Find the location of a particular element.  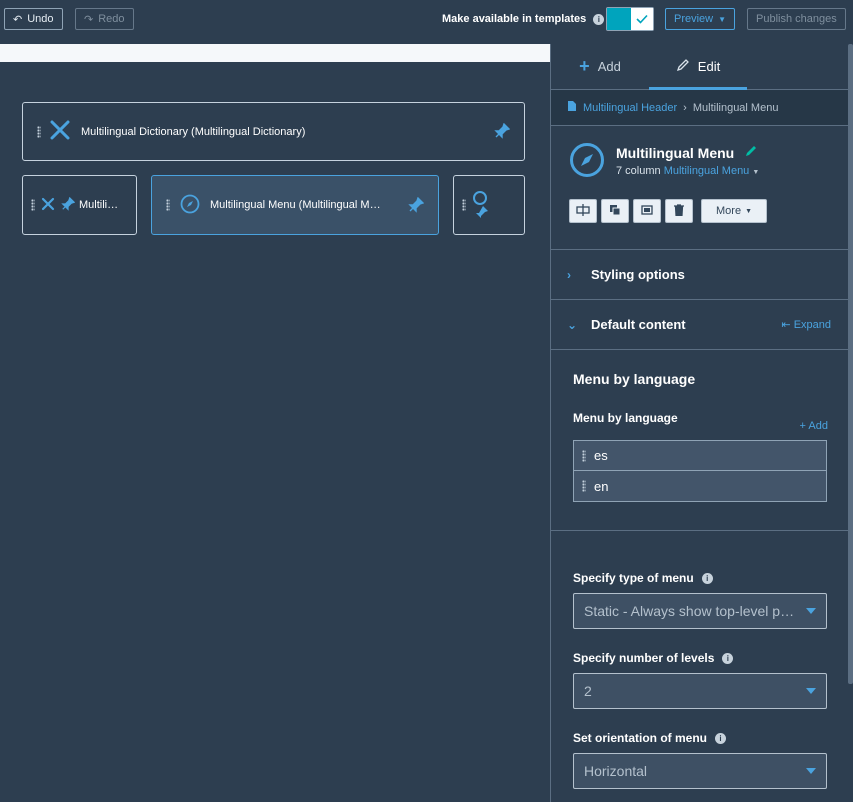

publish-button: Publish changes is located at coordinates (796, 19).